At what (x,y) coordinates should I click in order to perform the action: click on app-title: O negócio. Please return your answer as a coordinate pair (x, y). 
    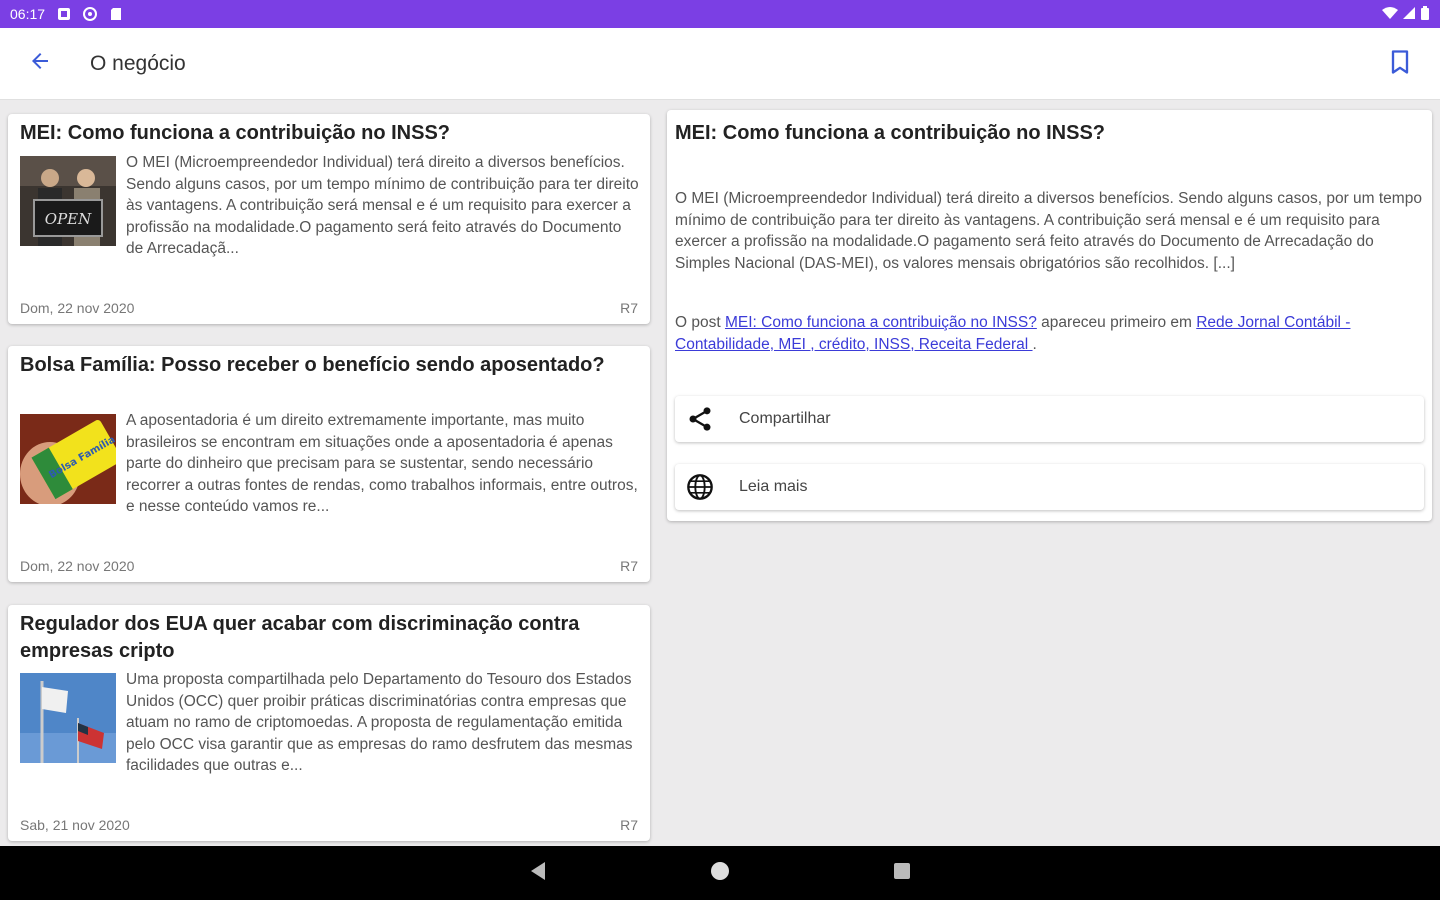
    Looking at the image, I should click on (138, 63).